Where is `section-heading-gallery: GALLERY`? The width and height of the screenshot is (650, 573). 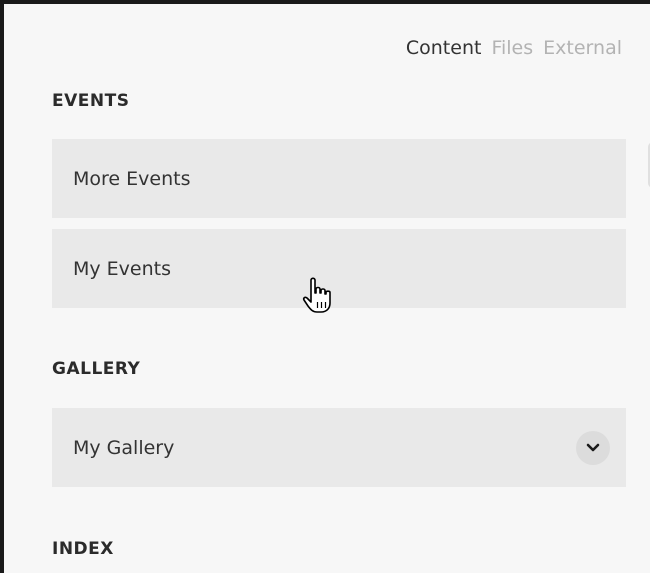 section-heading-gallery: GALLERY is located at coordinates (96, 369).